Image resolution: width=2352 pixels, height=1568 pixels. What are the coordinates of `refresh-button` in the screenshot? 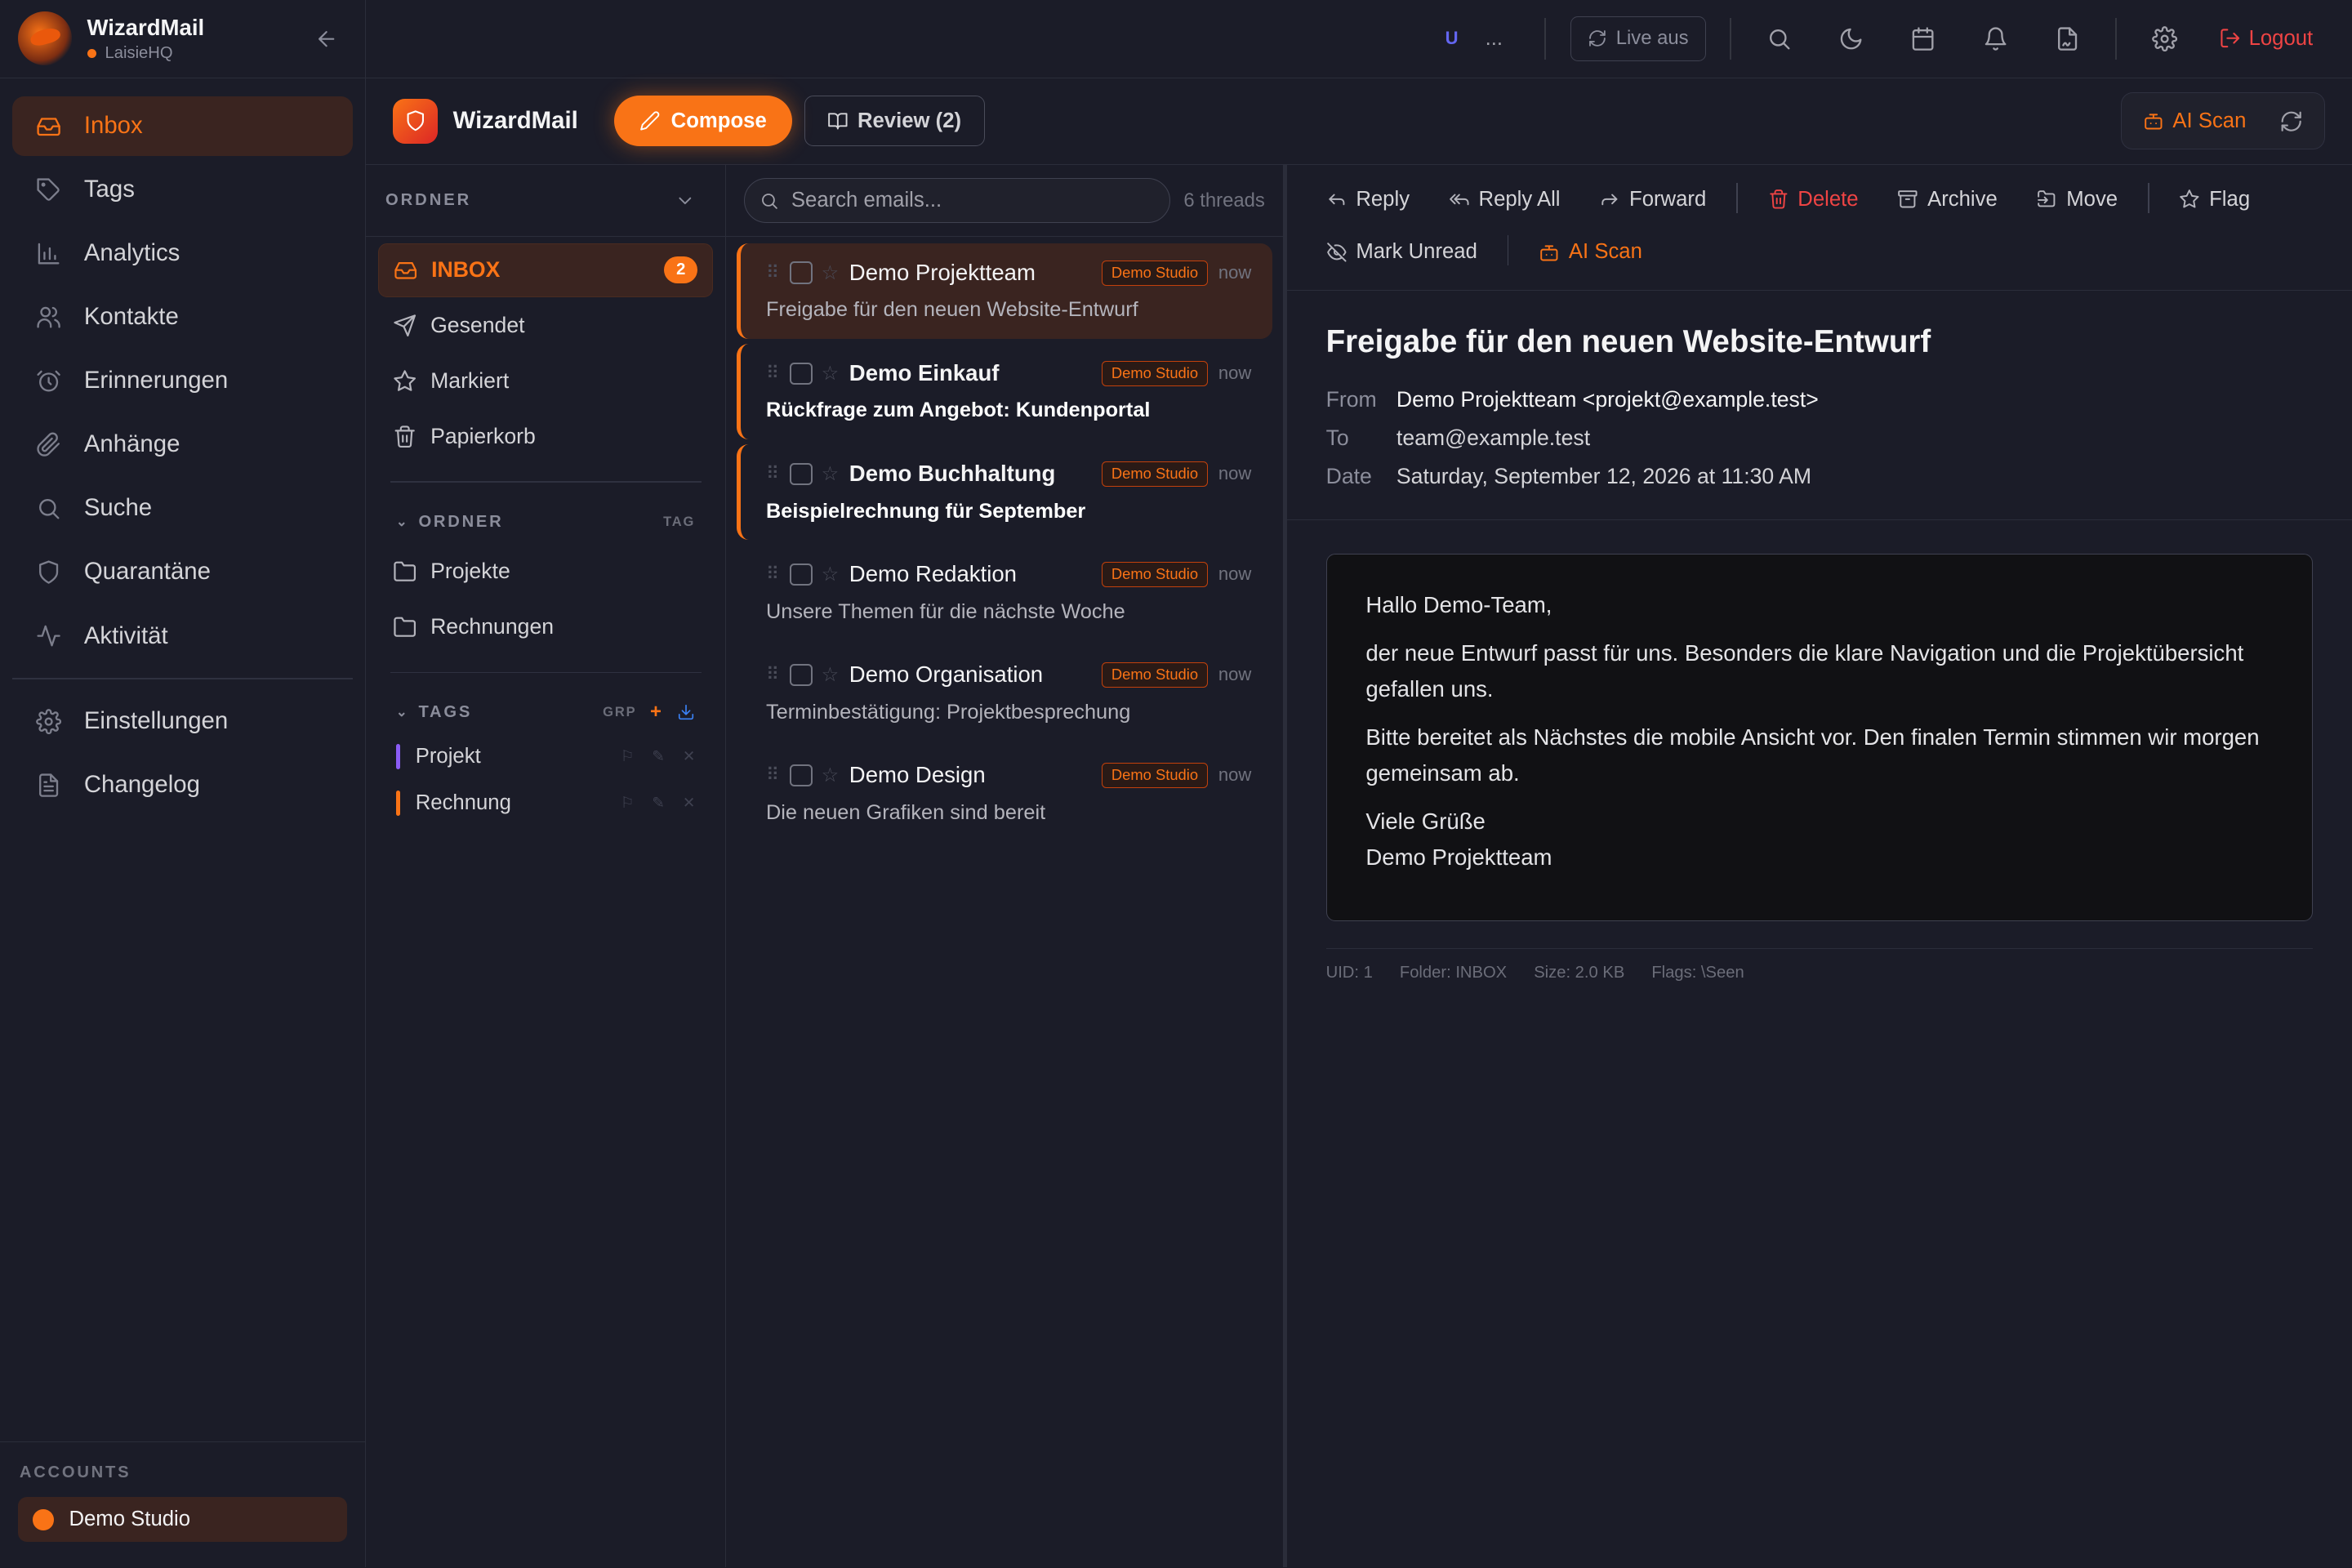 It's located at (2291, 121).